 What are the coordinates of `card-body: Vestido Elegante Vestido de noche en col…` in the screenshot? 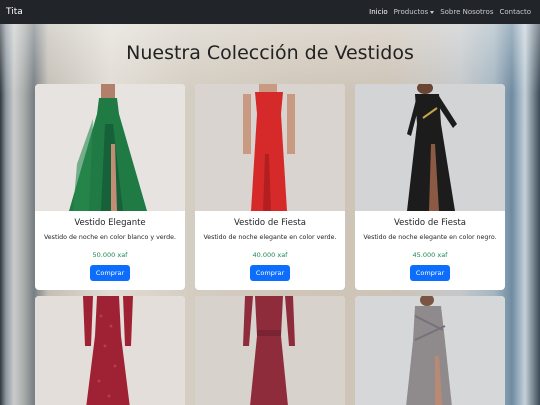 It's located at (110, 250).